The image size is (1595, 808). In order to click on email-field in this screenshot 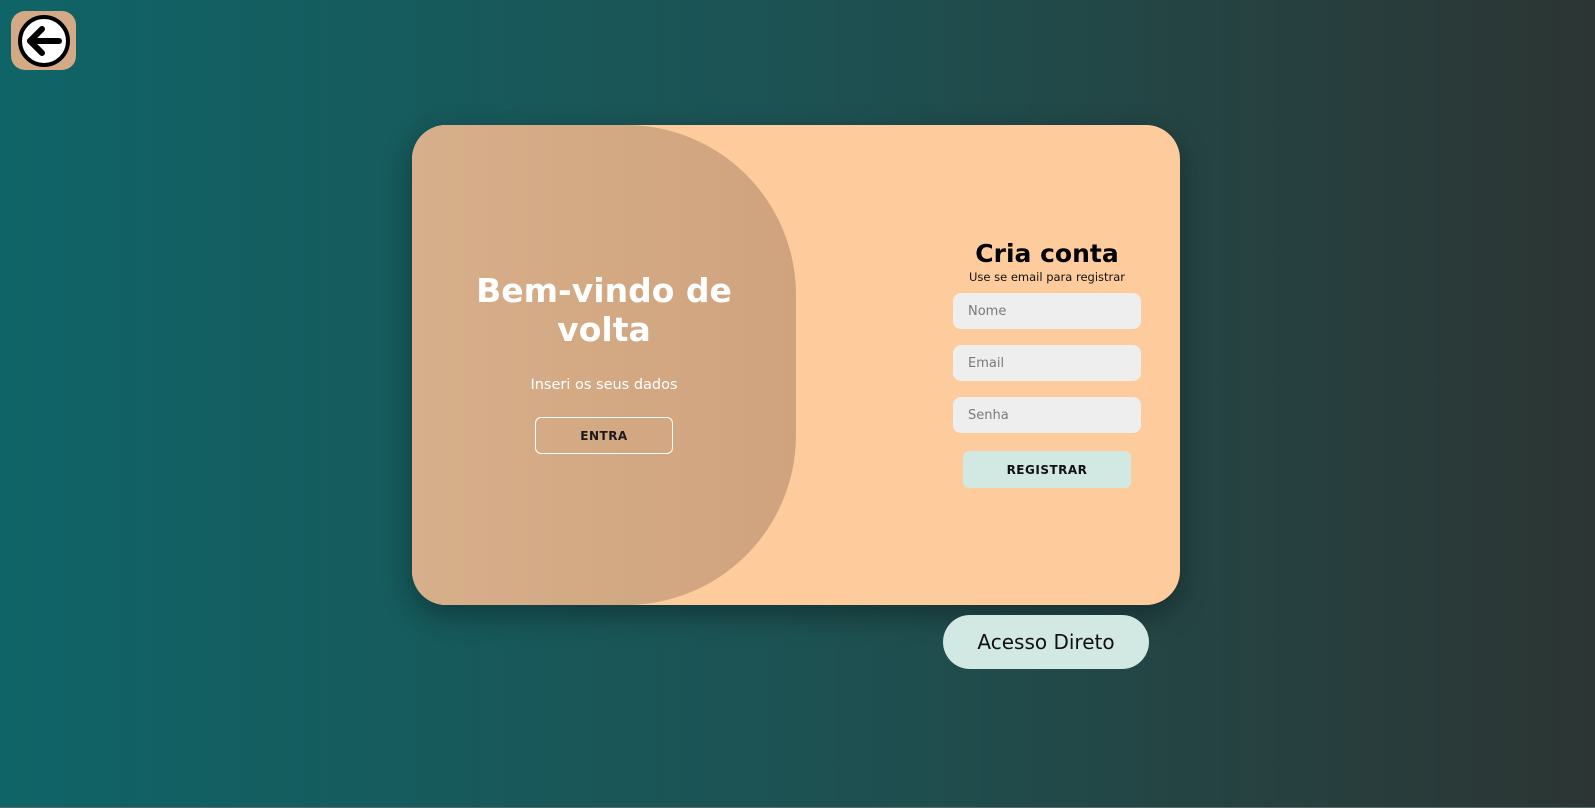, I will do `click(1047, 363)`.